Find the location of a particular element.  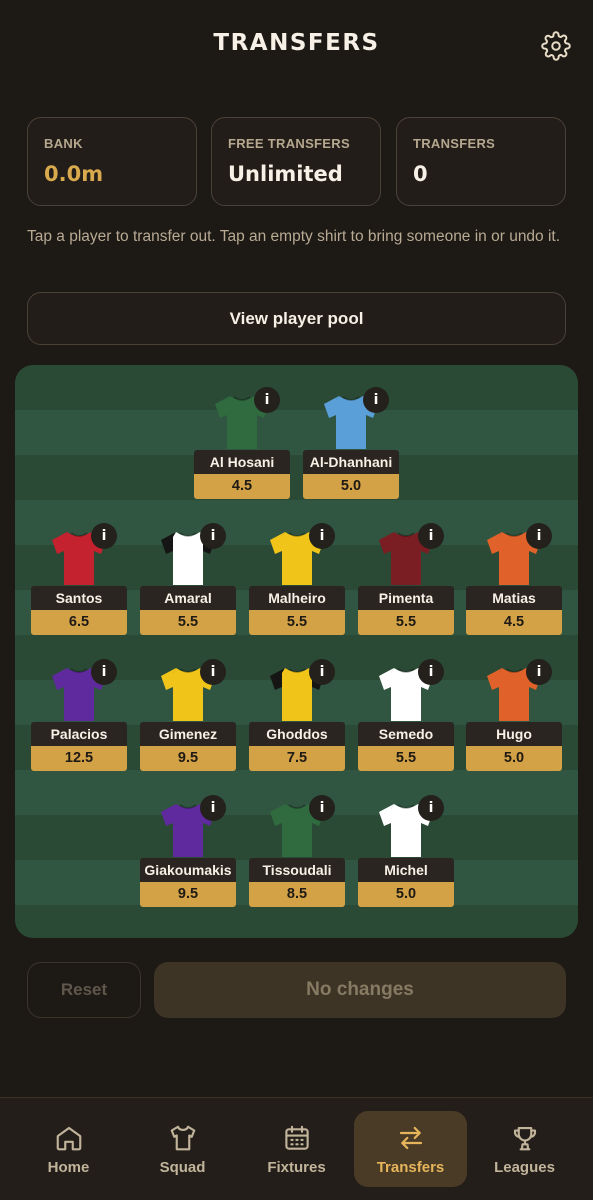

reset-button: Reset is located at coordinates (84, 990).